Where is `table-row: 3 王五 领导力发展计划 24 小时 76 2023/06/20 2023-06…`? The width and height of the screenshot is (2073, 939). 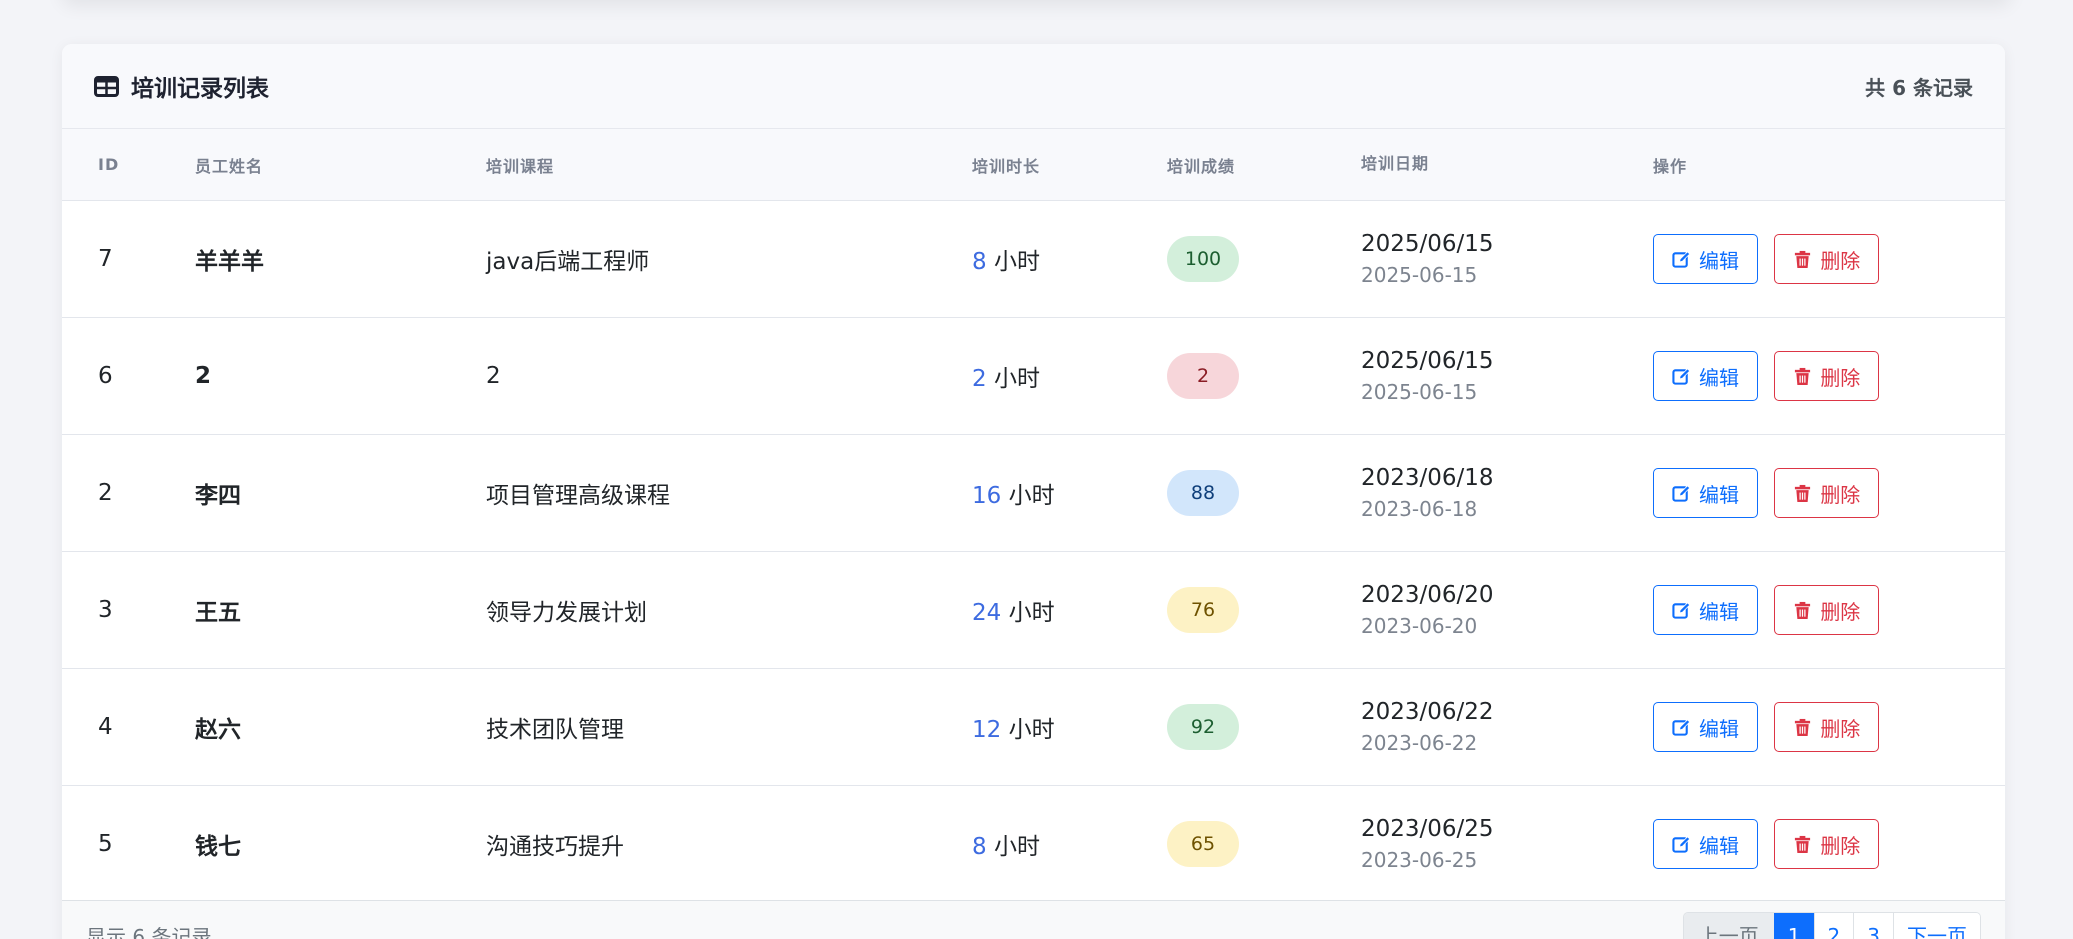
table-row: 3 王五 领导力发展计划 24 小时 76 2023/06/20 2023-06… is located at coordinates (1033, 610).